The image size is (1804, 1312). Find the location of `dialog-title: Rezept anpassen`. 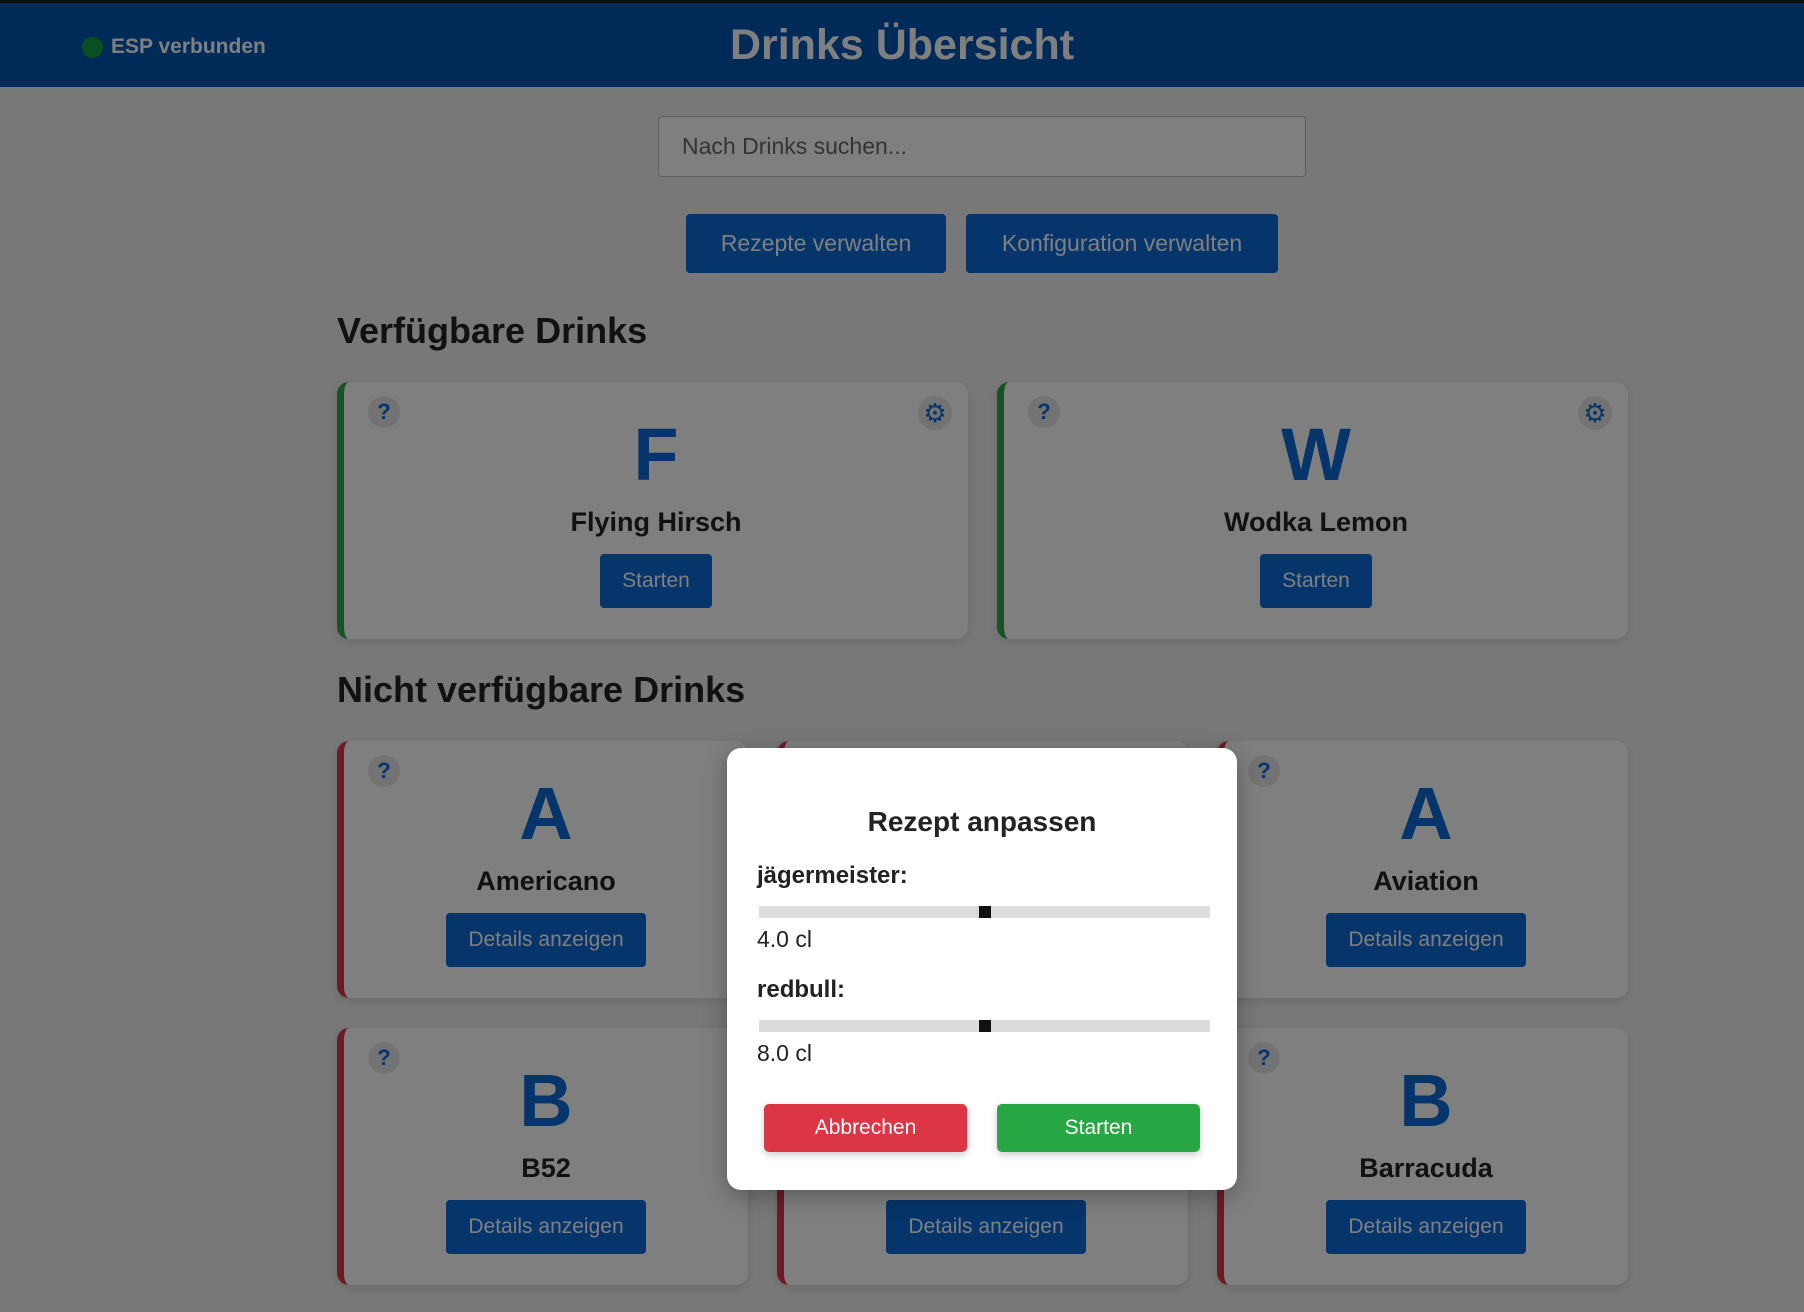

dialog-title: Rezept anpassen is located at coordinates (982, 821).